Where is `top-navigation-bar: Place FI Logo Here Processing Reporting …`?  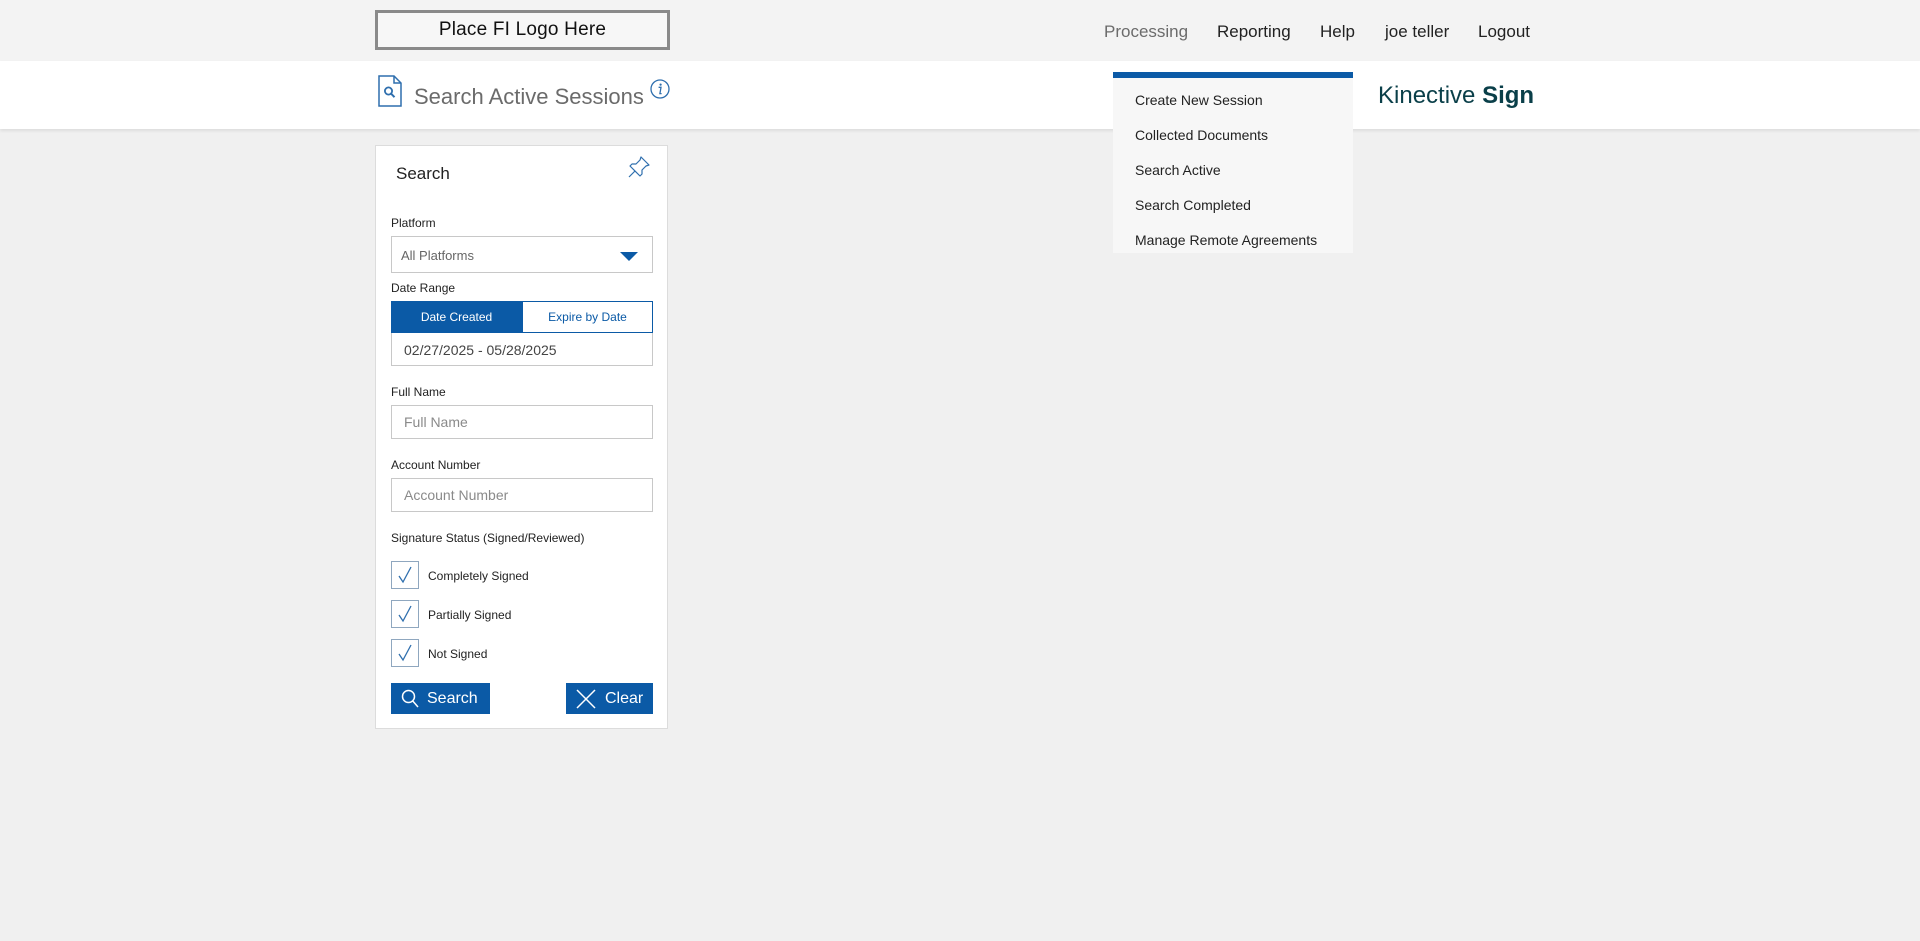 top-navigation-bar: Place FI Logo Here Processing Reporting … is located at coordinates (960, 30).